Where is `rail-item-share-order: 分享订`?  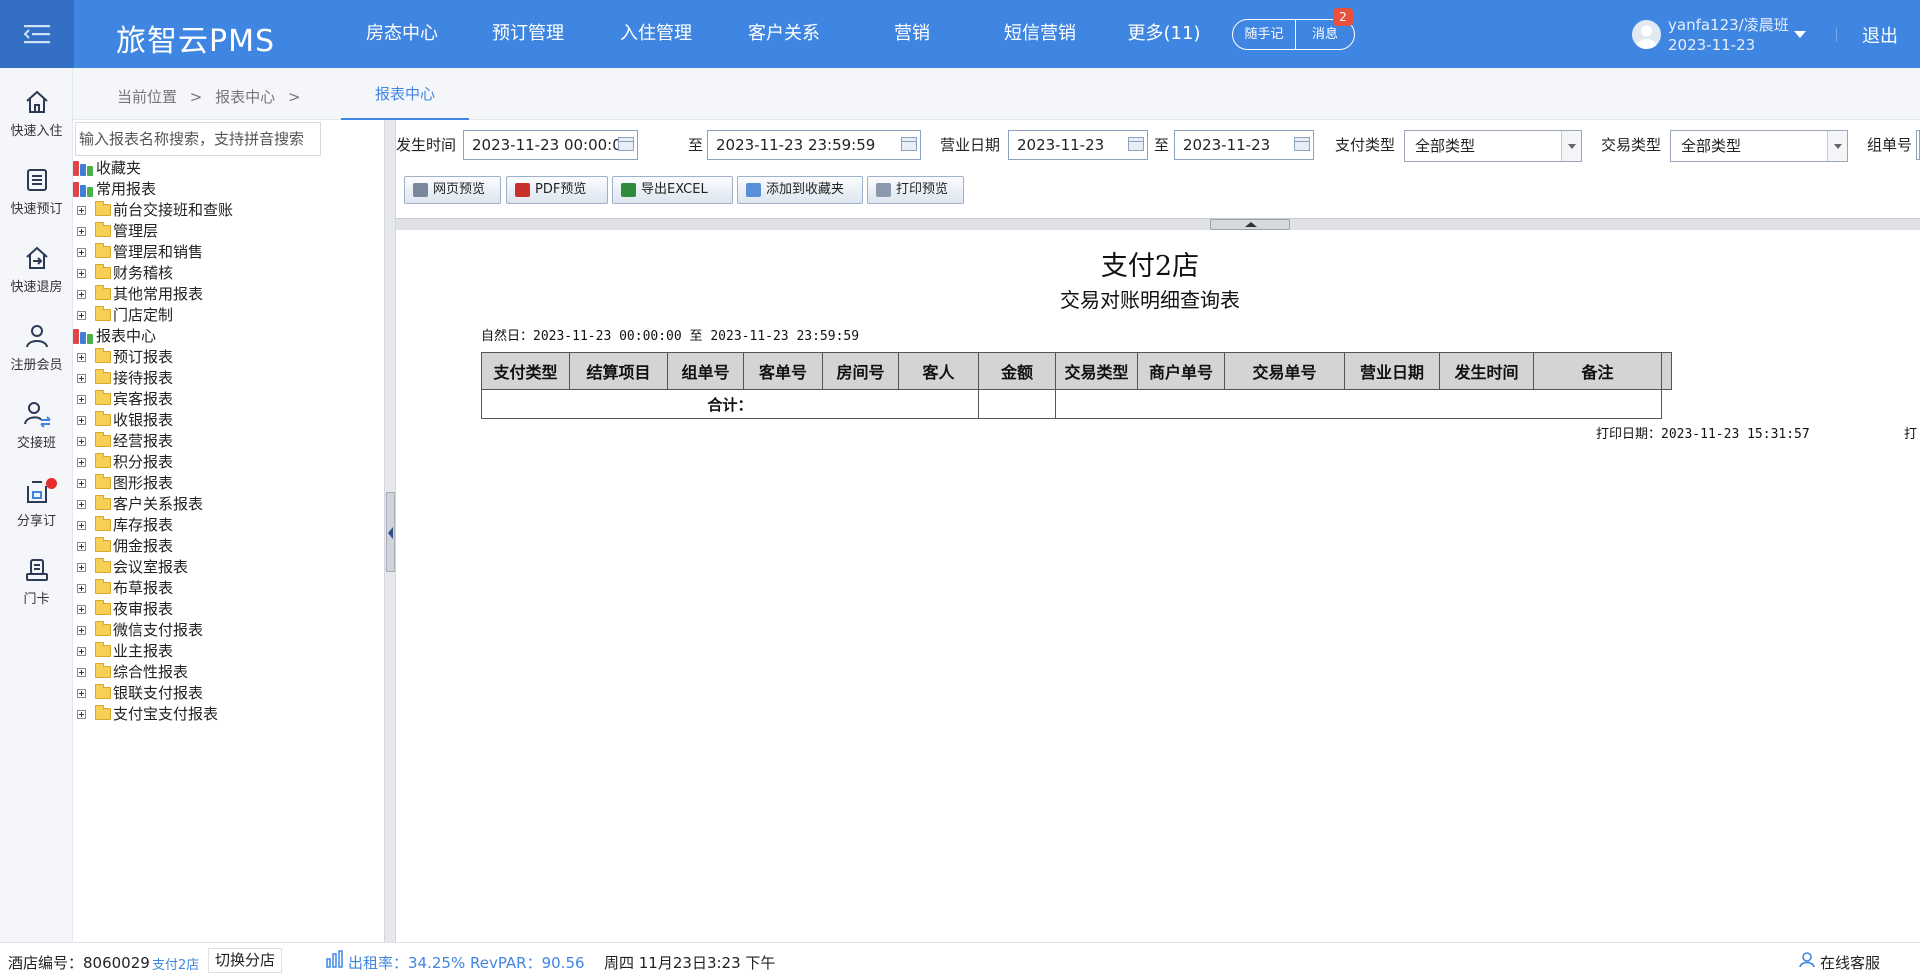
rail-item-share-order: 分享订 is located at coordinates (36, 503).